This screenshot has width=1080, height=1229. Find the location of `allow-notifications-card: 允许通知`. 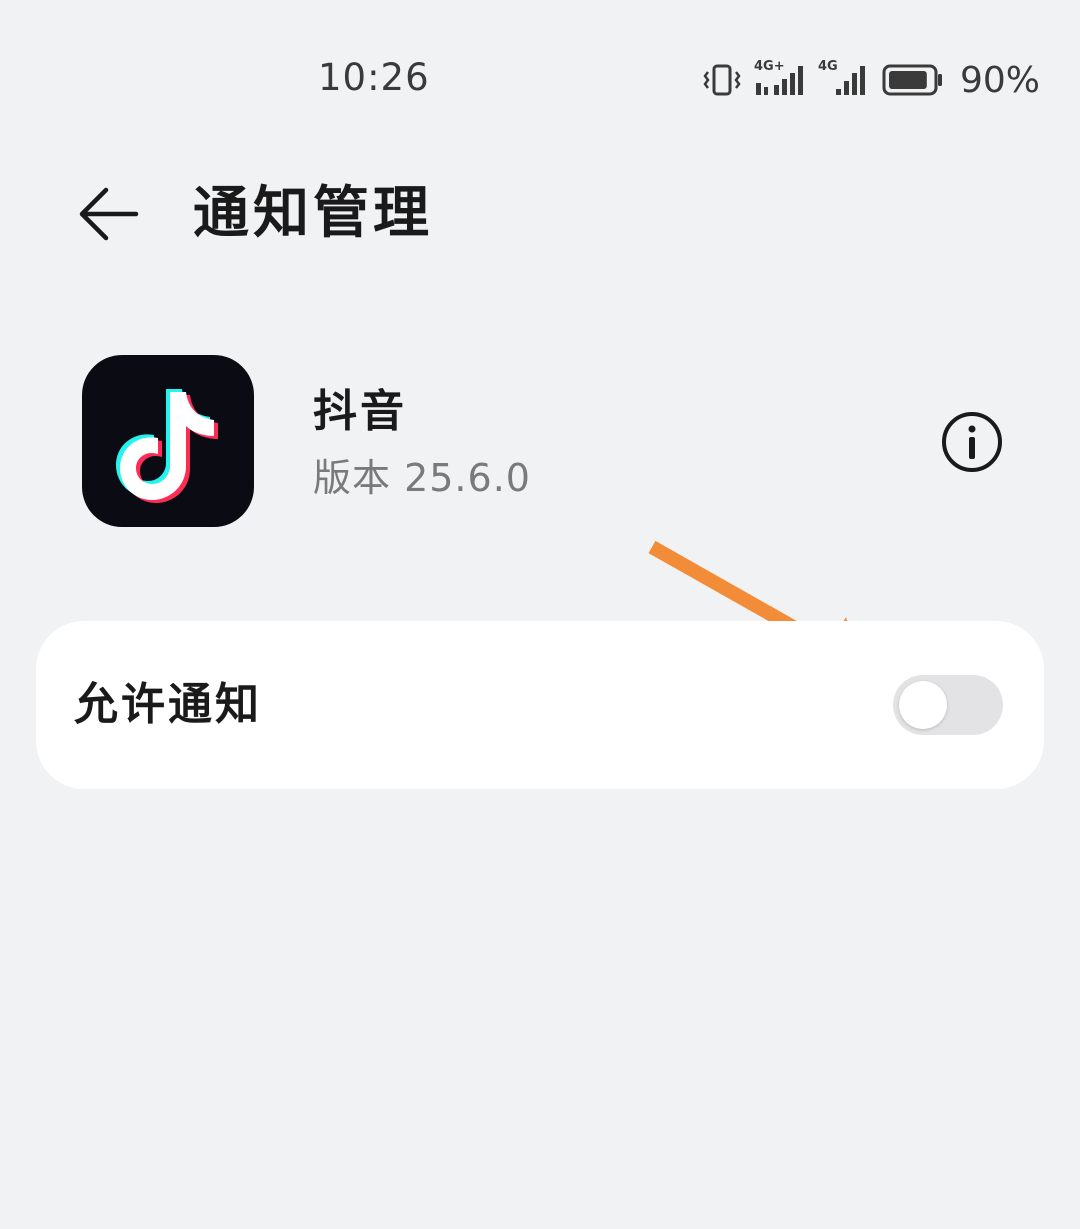

allow-notifications-card: 允许通知 is located at coordinates (540, 705).